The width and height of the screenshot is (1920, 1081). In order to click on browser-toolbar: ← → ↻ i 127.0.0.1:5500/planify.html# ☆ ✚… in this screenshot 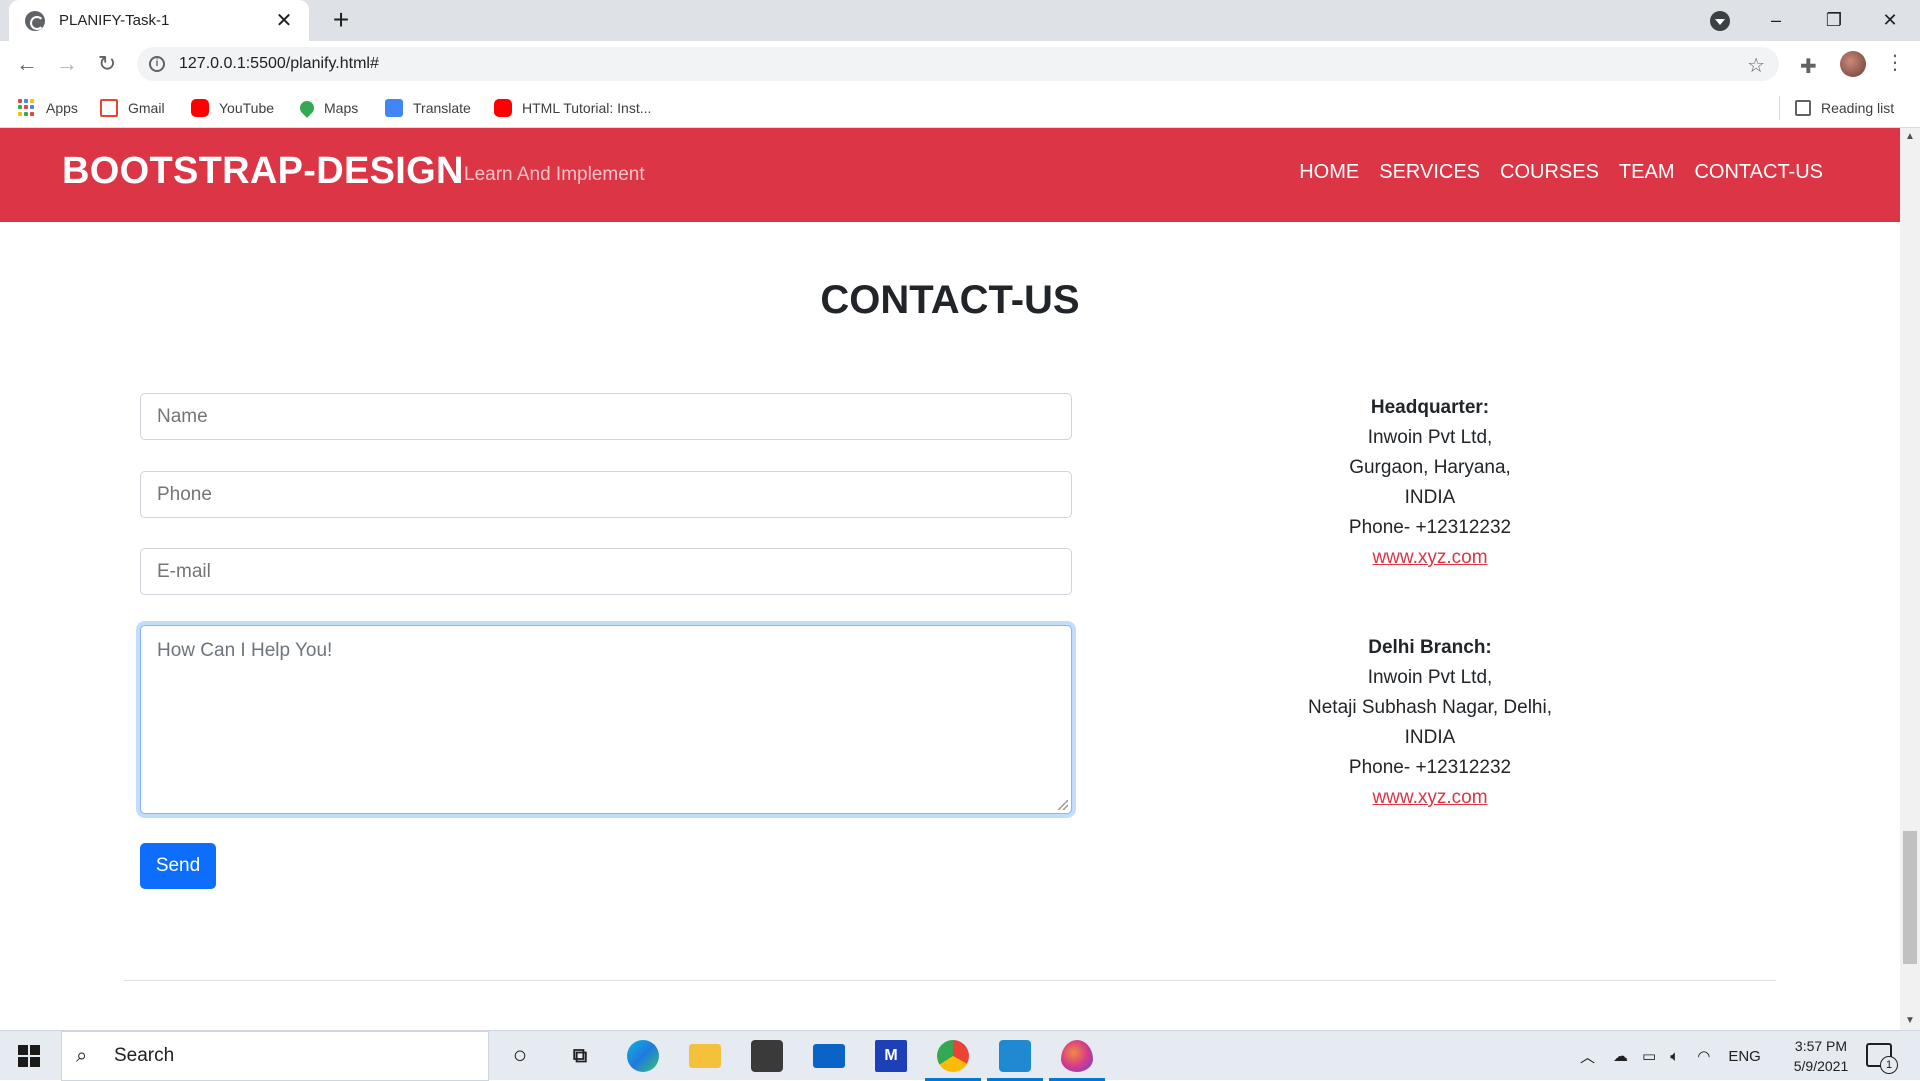, I will do `click(960, 64)`.